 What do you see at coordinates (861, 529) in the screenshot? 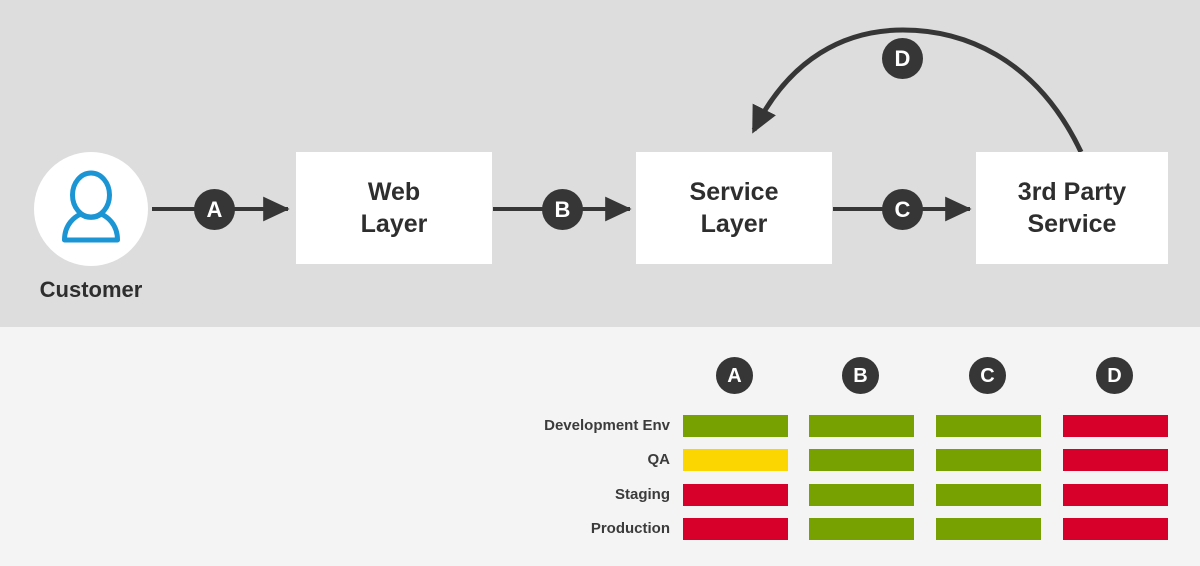
I see `matrix-cell-production-b` at bounding box center [861, 529].